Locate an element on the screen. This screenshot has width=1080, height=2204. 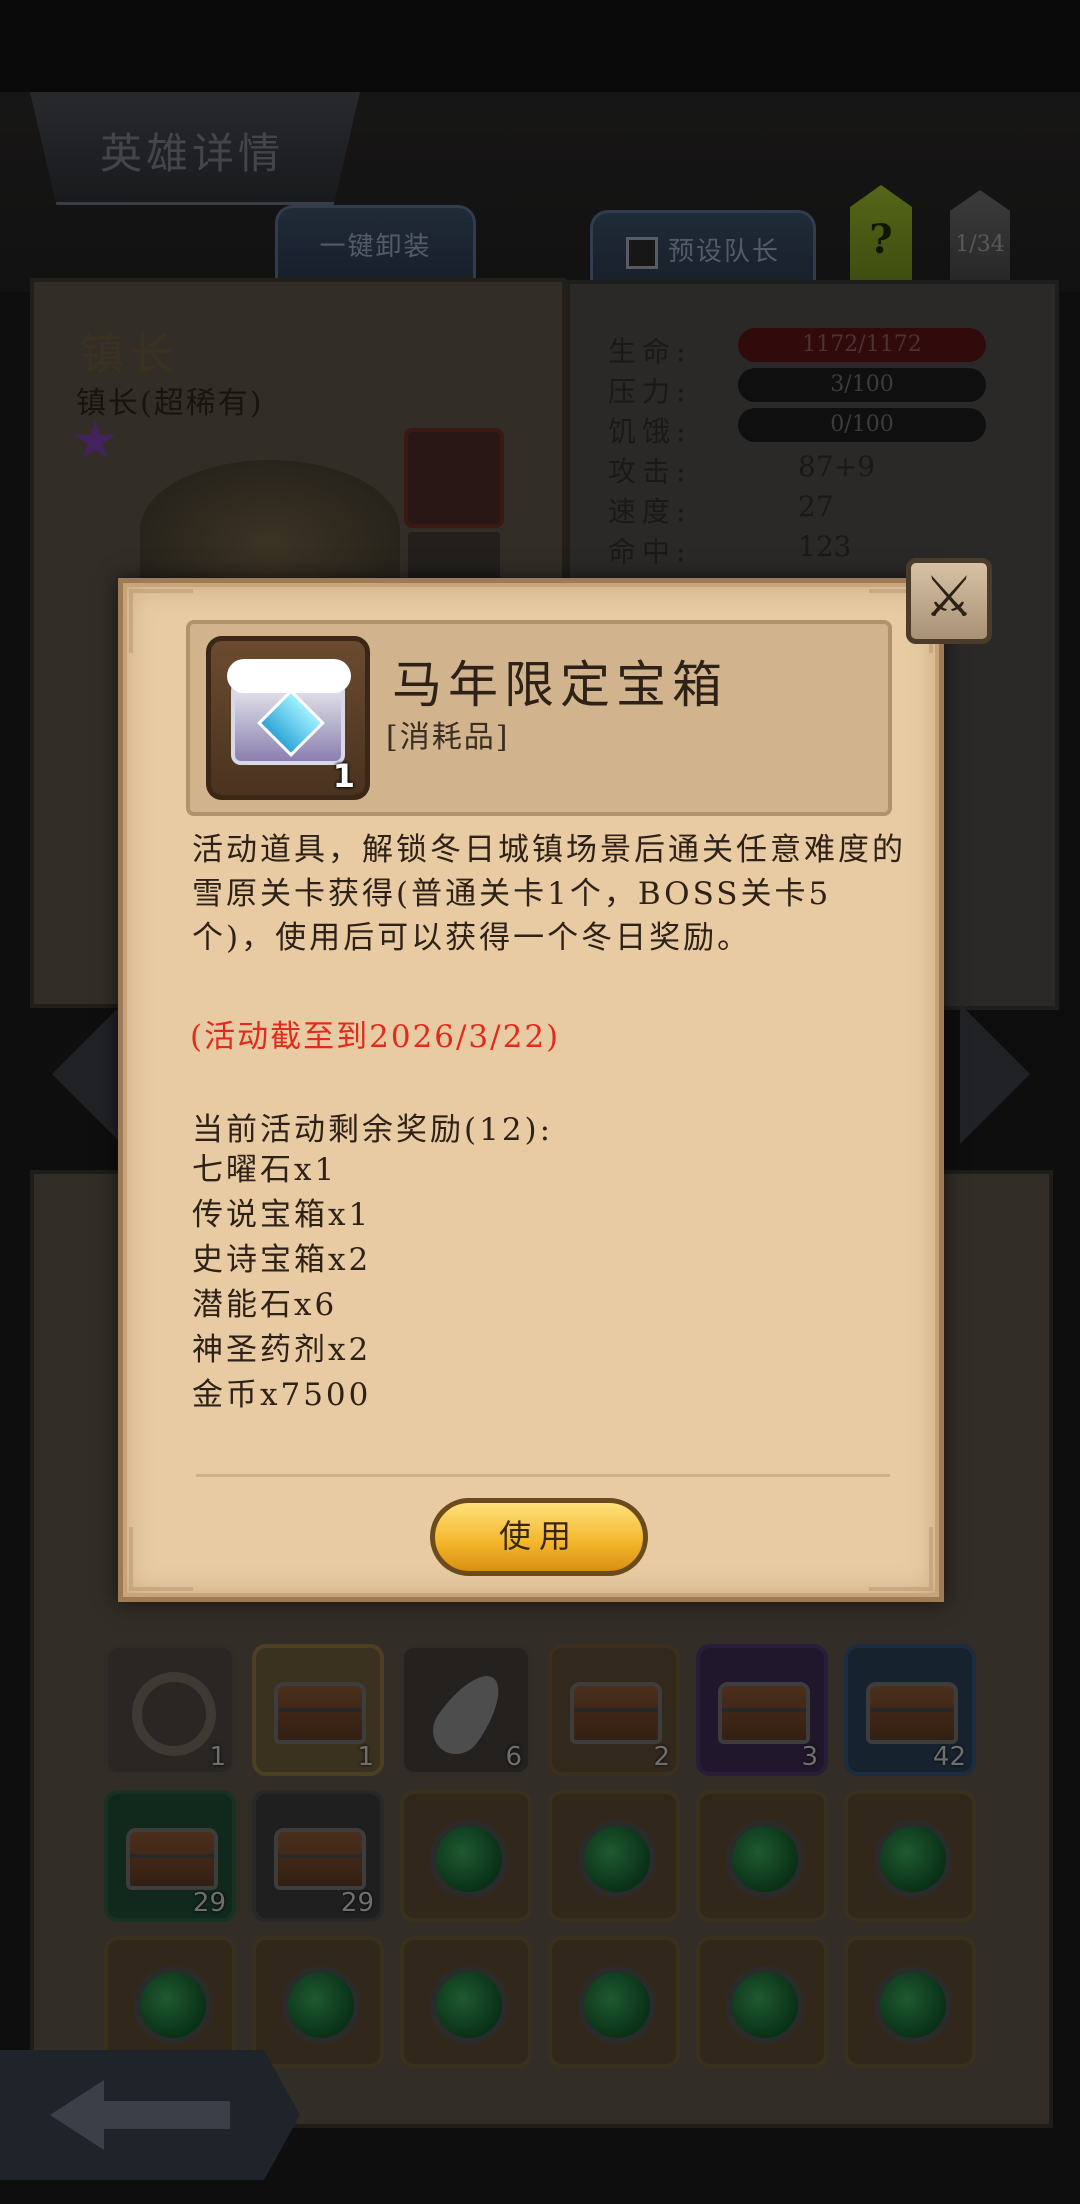
item-count: 1 is located at coordinates (343, 776).